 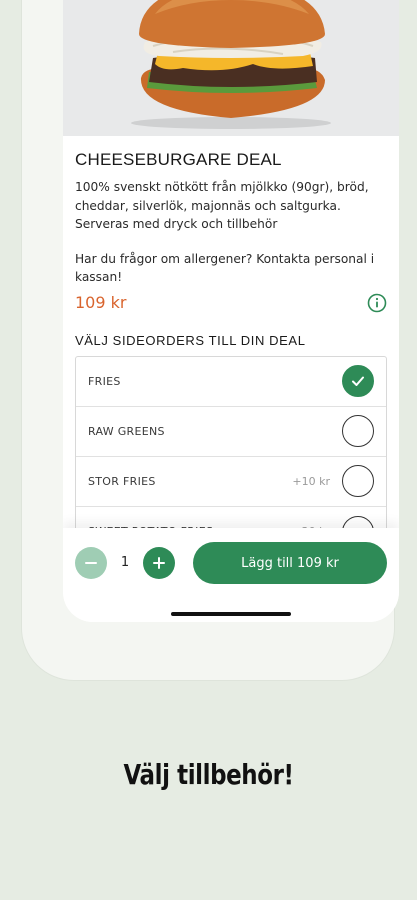 I want to click on plus-icon, so click(x=159, y=563).